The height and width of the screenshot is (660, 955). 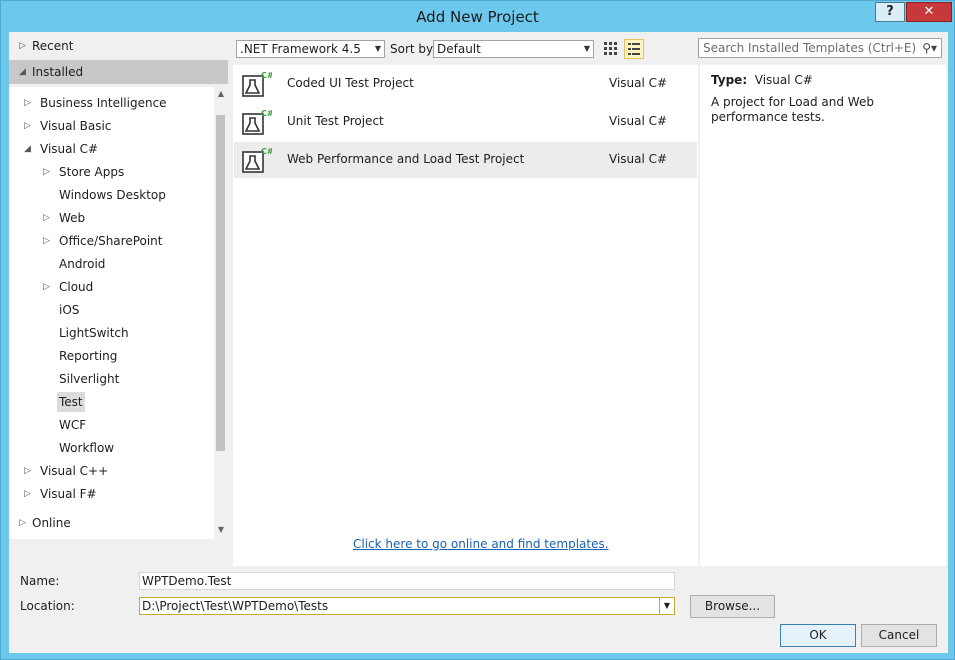 What do you see at coordinates (76, 287) in the screenshot?
I see `tree-item-label: Cloud` at bounding box center [76, 287].